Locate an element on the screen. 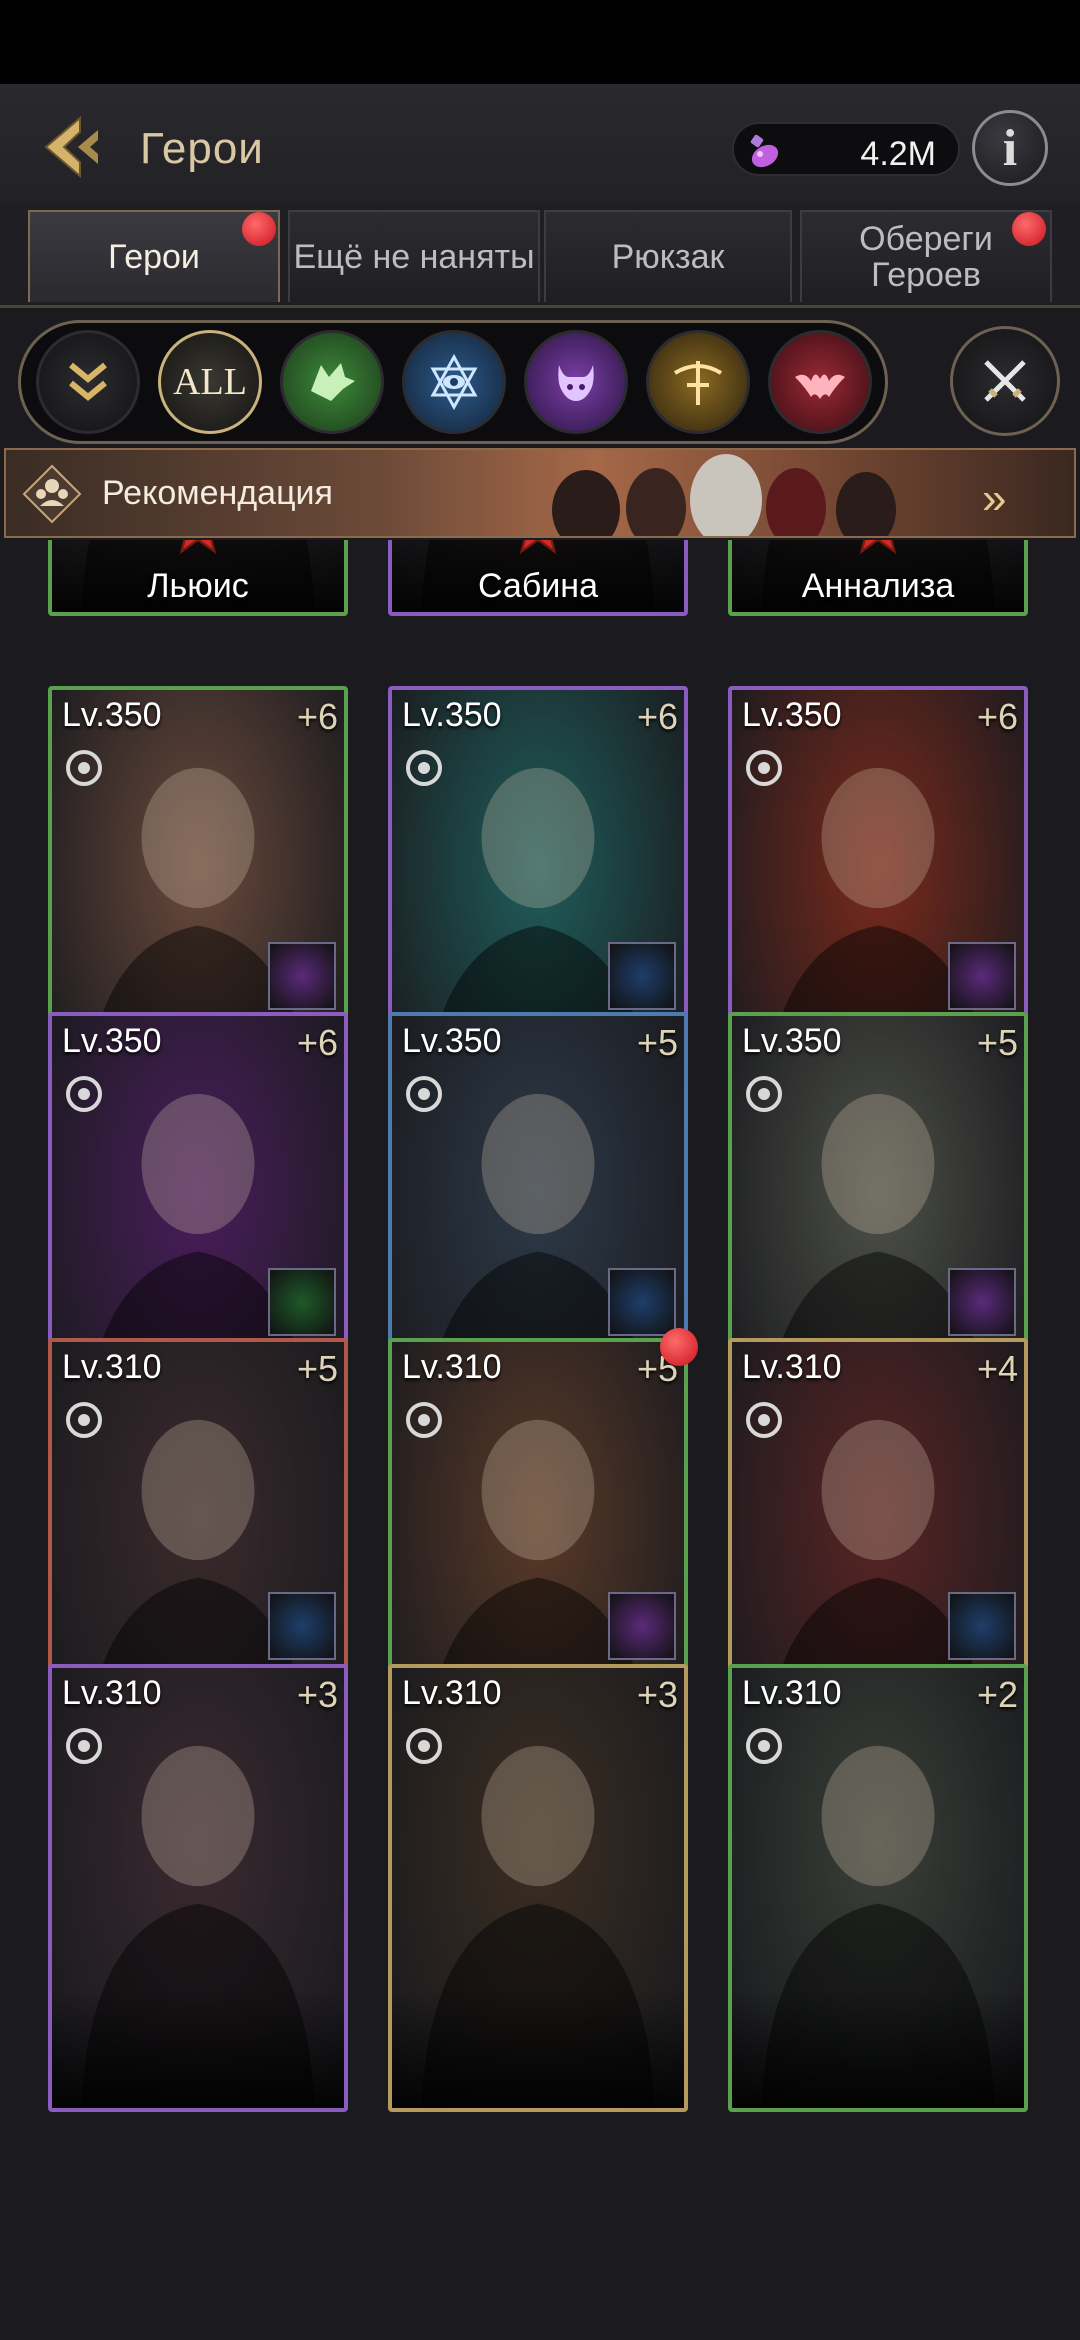 This screenshot has width=1080, height=2340. tab-label: Ещё не наняты is located at coordinates (414, 257).